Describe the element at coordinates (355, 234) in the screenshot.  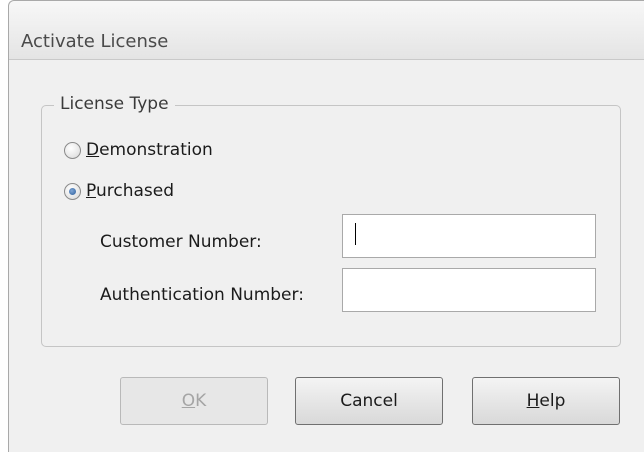
I see `text-caret` at that location.